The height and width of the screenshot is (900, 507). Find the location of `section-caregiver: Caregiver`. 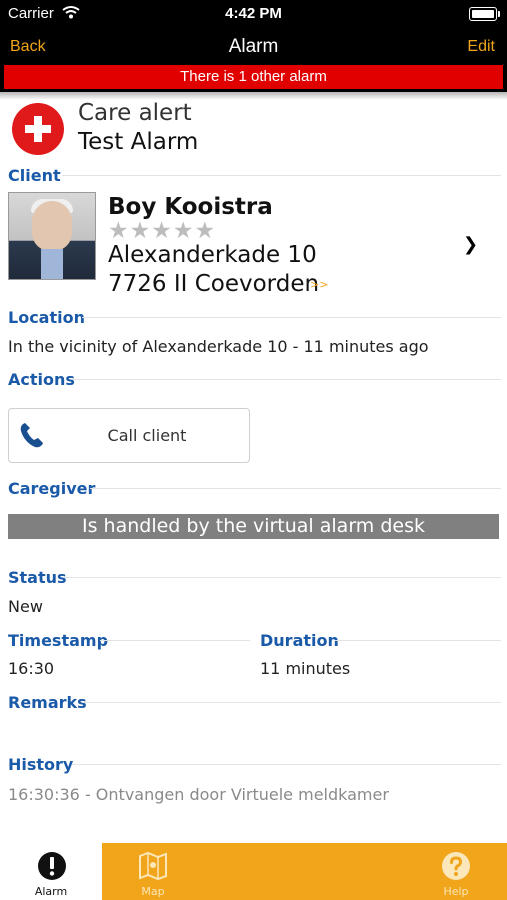

section-caregiver: Caregiver is located at coordinates (52, 488).